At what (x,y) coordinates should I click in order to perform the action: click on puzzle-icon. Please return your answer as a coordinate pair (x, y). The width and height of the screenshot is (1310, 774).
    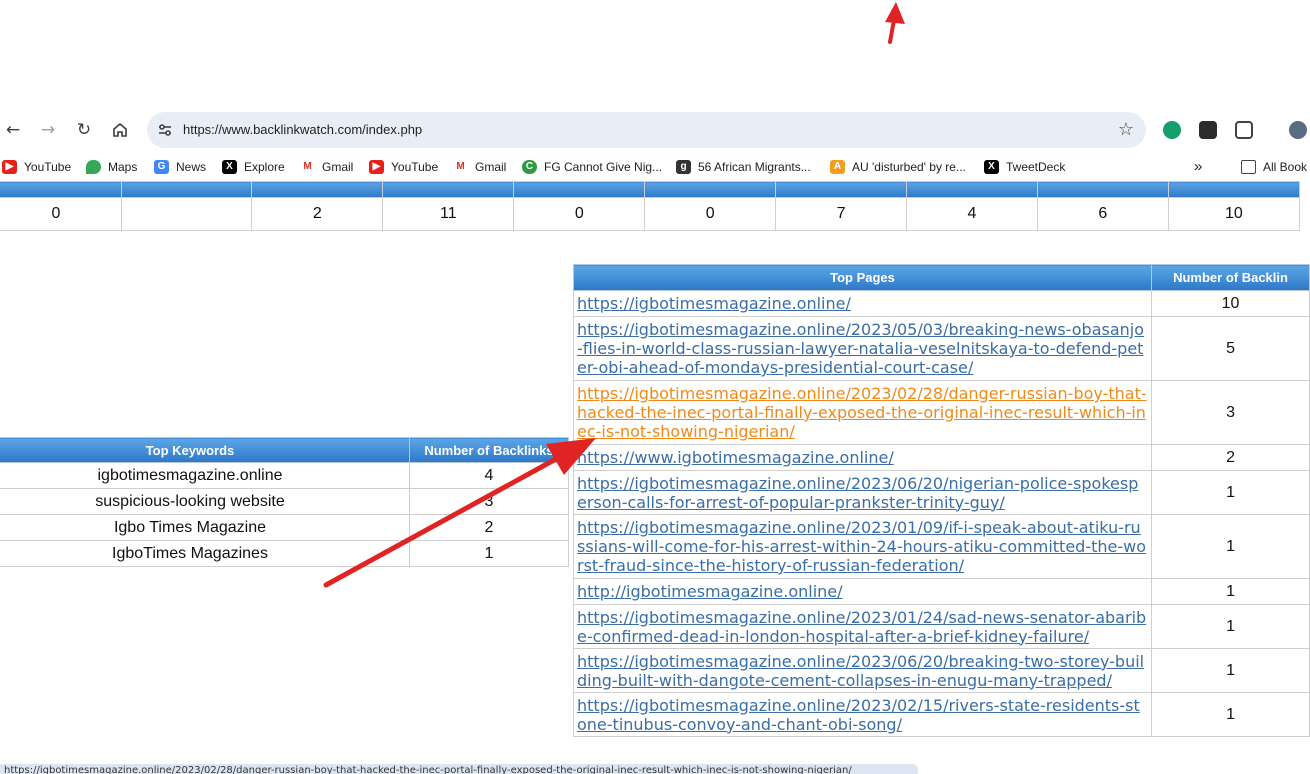
    Looking at the image, I should click on (1244, 130).